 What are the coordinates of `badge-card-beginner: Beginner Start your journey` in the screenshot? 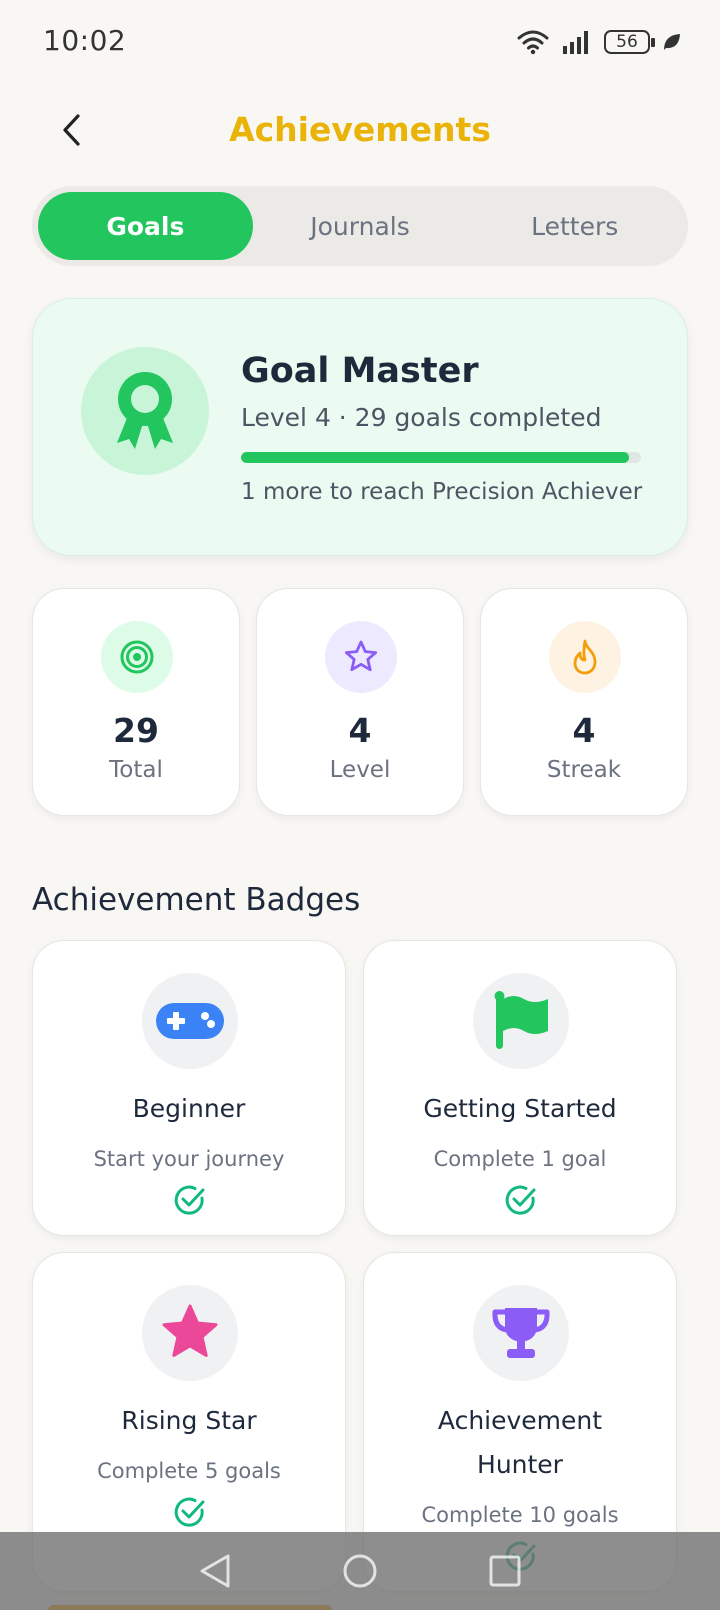 It's located at (189, 1088).